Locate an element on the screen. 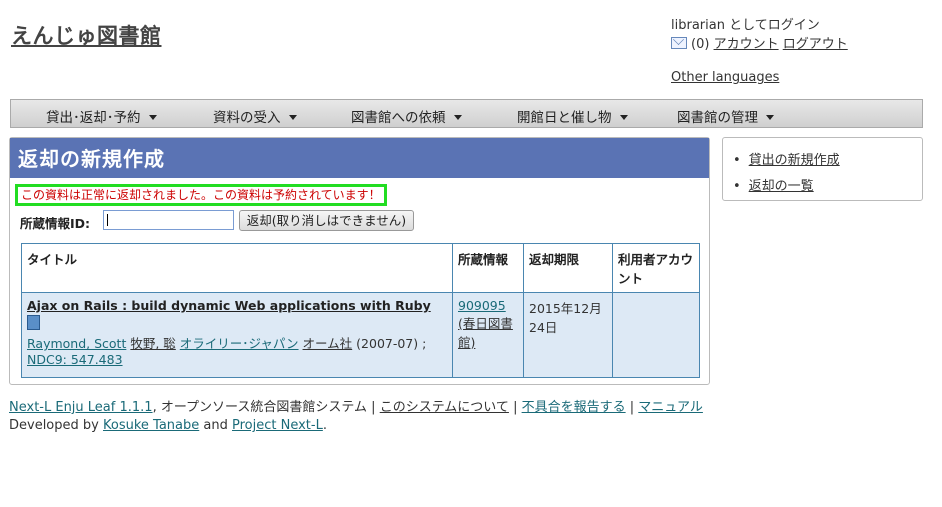  product-desc: , オープンソース統合図書館システム is located at coordinates (260, 407).